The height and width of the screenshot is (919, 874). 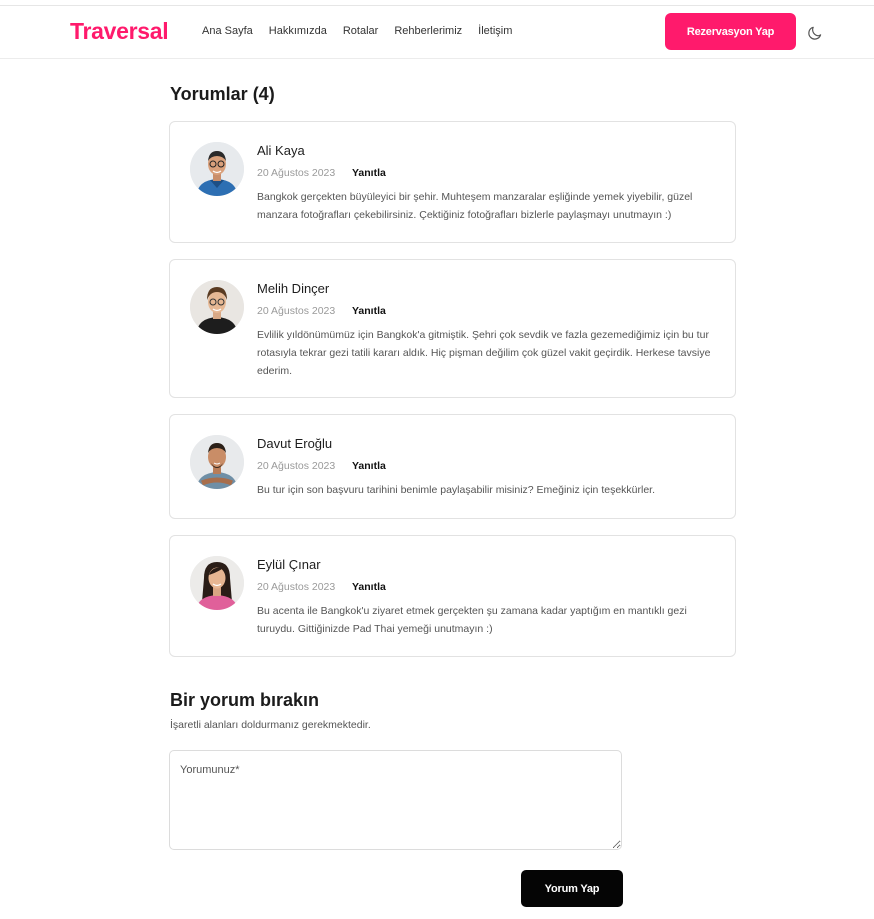 What do you see at coordinates (298, 31) in the screenshot?
I see `nav-item-about: Hakkımızda` at bounding box center [298, 31].